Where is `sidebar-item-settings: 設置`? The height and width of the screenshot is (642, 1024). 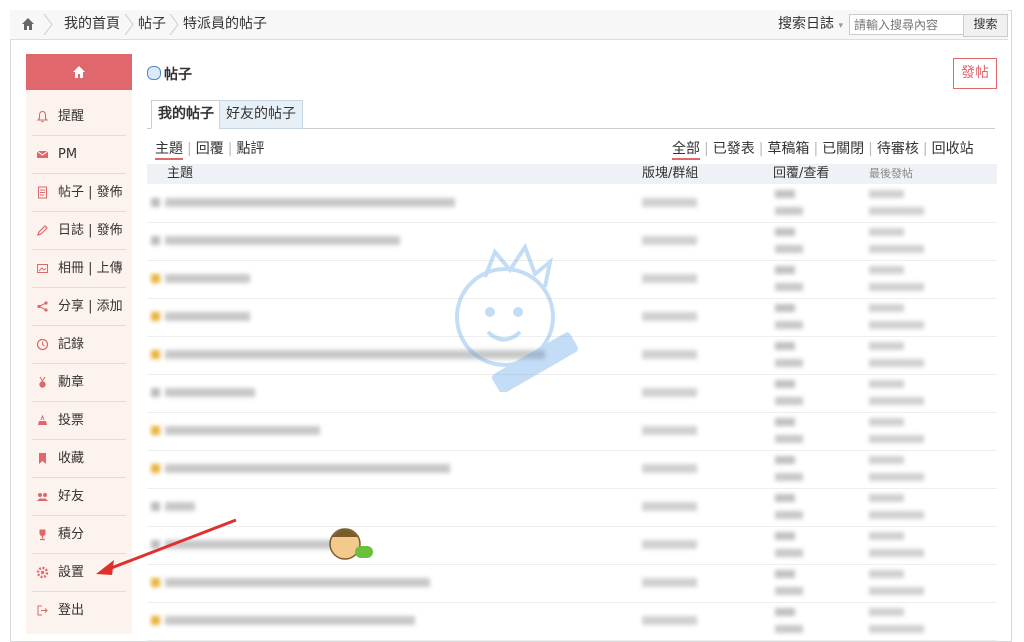
sidebar-item-settings: 設置 is located at coordinates (79, 573).